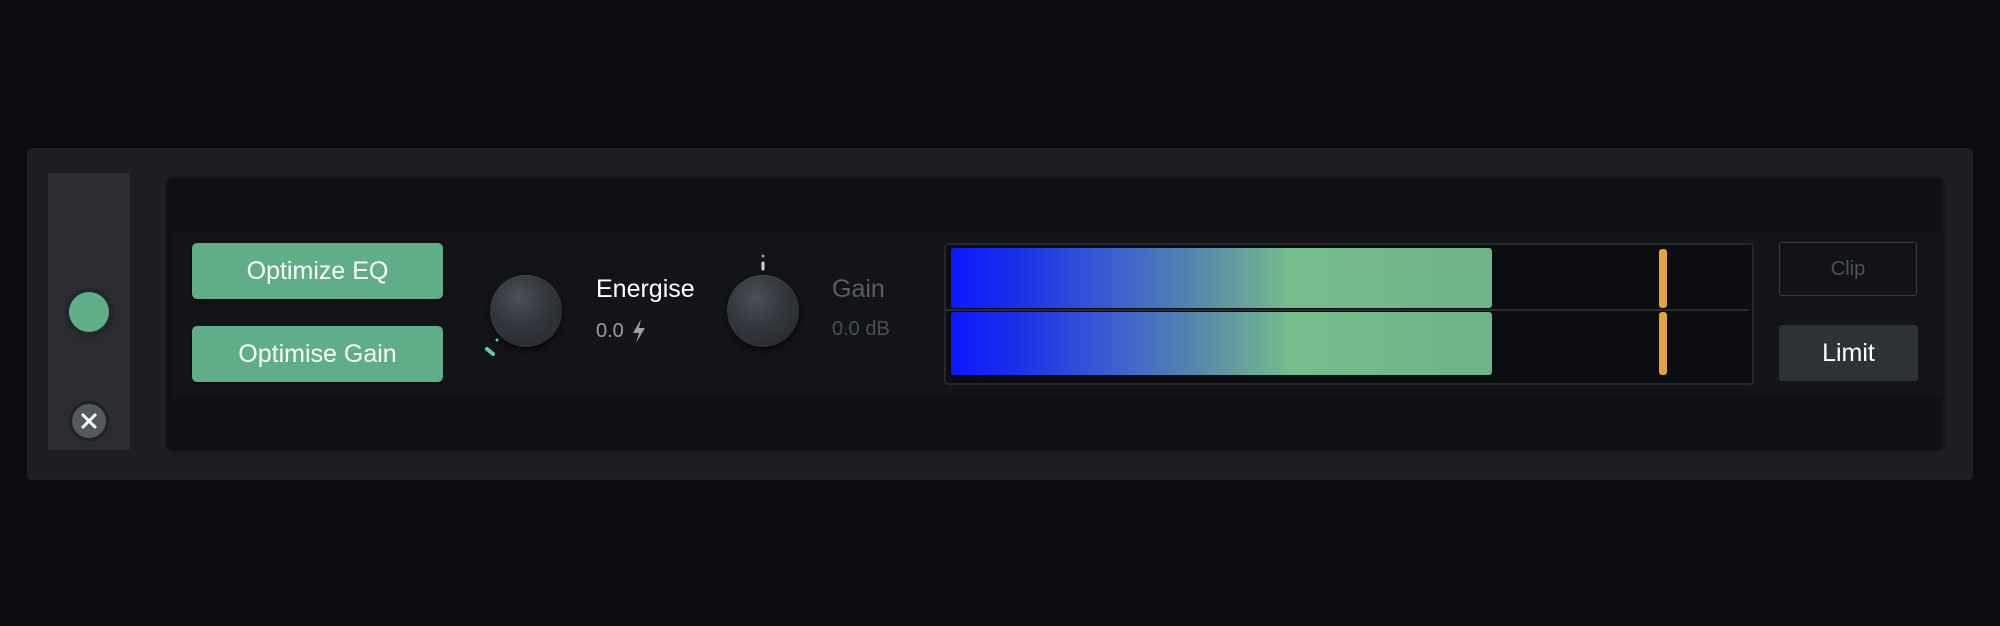  I want to click on gain-value: 0.0 dB, so click(861, 329).